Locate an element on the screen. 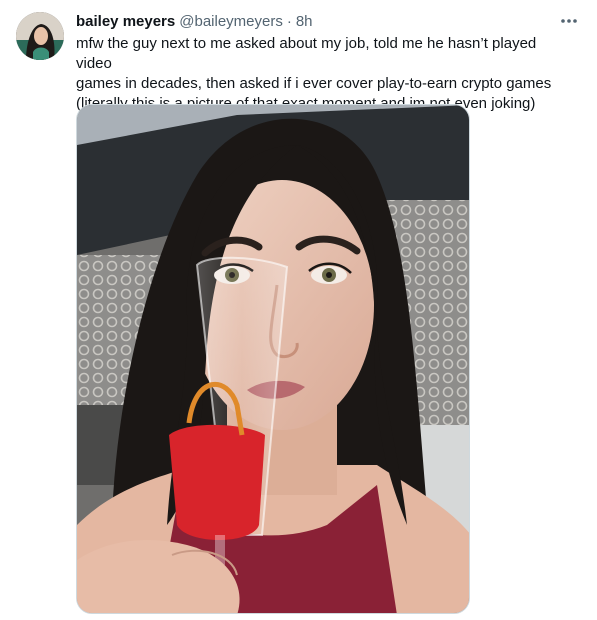  more-options-button is located at coordinates (569, 21).